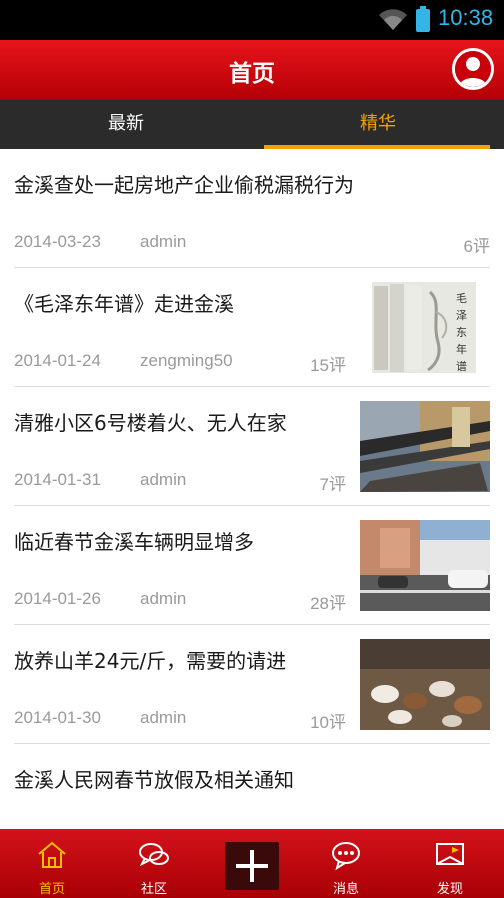  Describe the element at coordinates (57, 479) in the screenshot. I see `article-date: 2014-01-31` at that location.